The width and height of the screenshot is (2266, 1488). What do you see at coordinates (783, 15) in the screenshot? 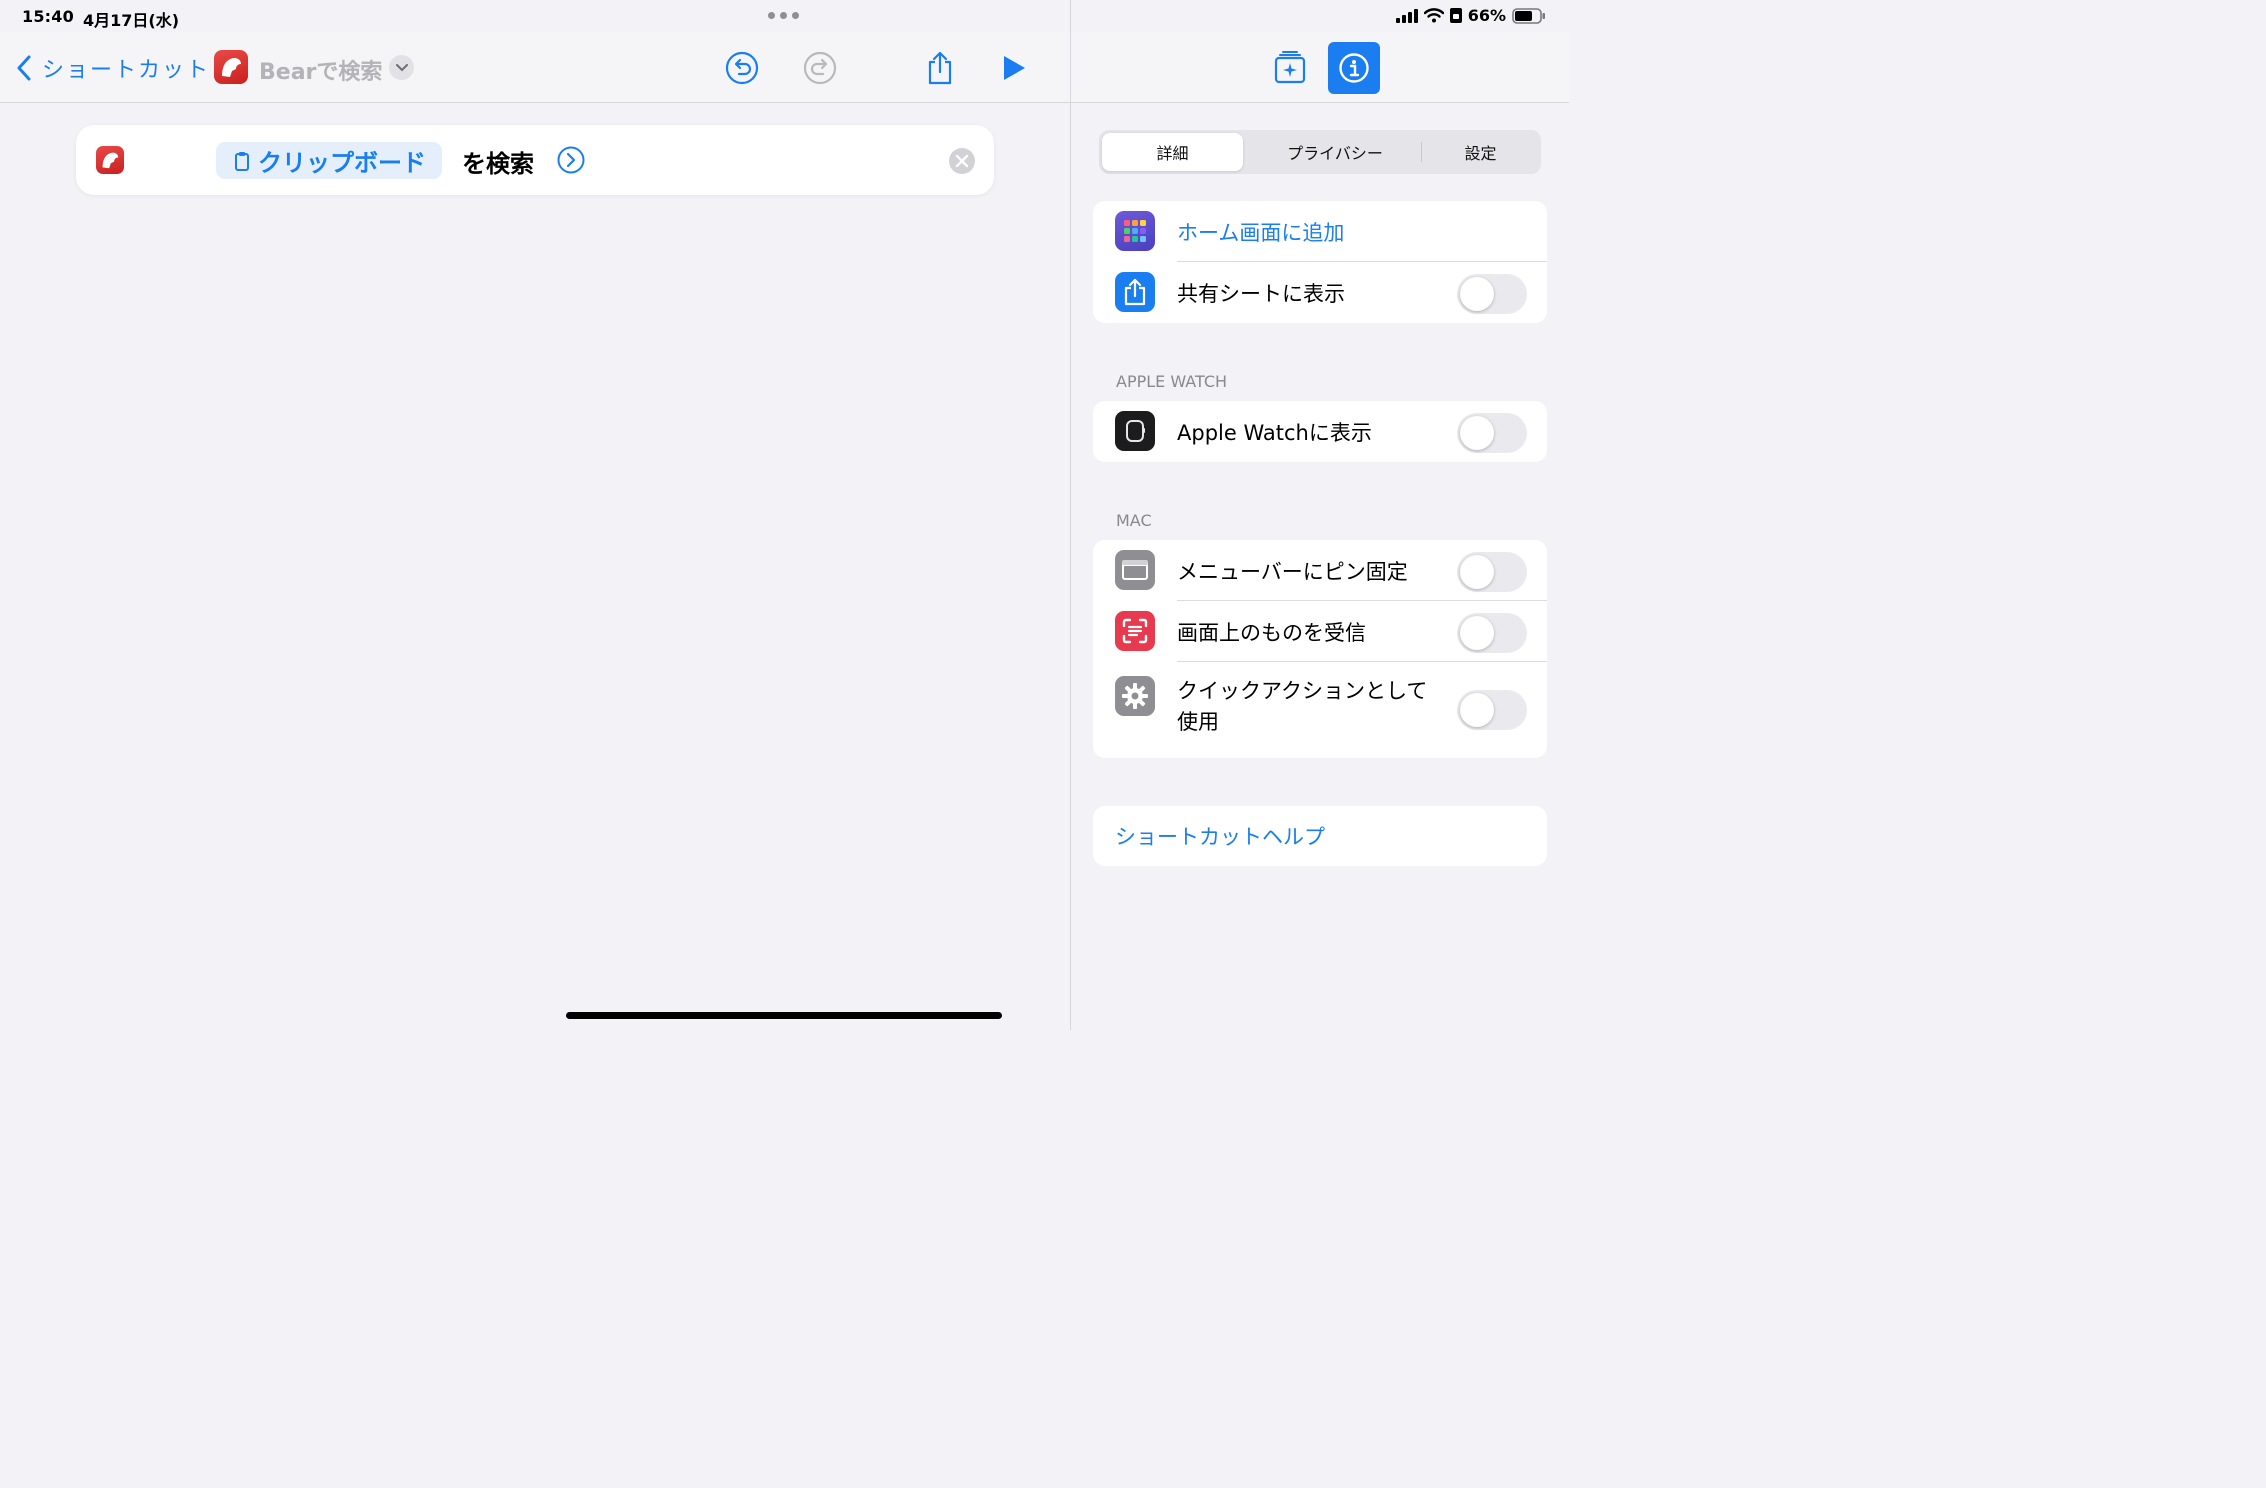
I see `multitasking-dots` at bounding box center [783, 15].